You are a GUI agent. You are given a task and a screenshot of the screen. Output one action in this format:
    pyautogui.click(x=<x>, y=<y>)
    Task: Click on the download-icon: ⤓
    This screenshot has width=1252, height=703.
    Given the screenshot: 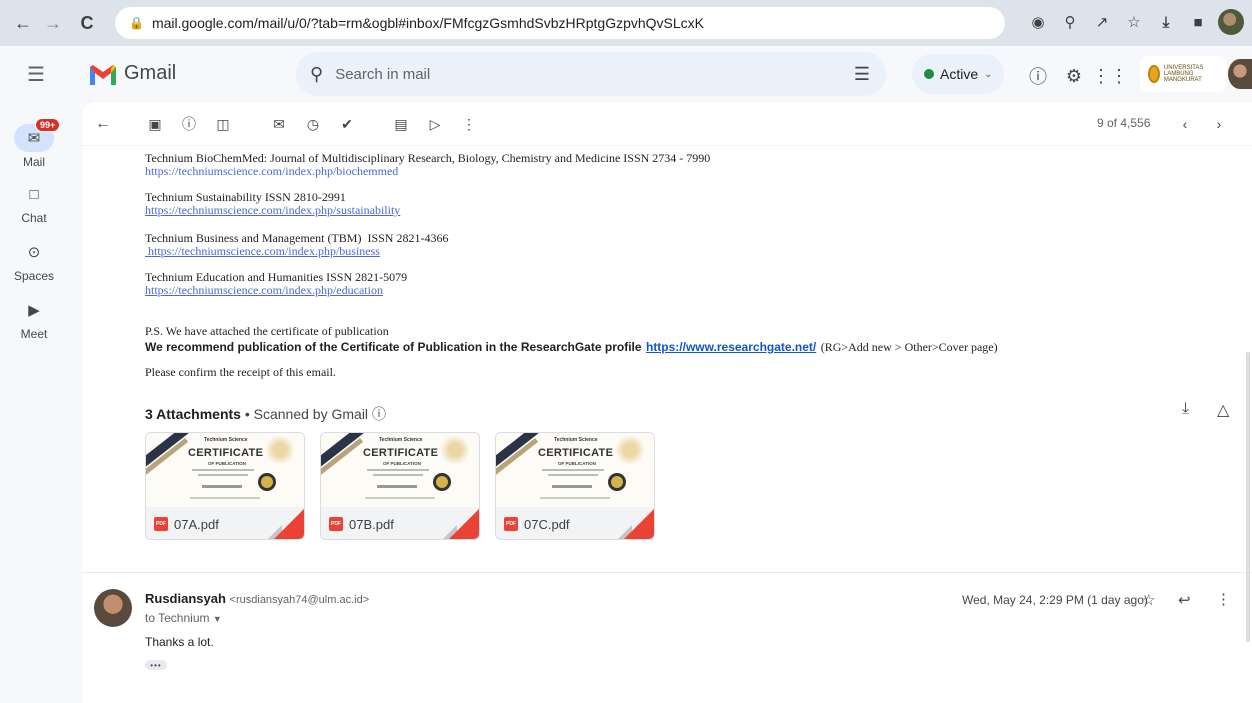 What is the action you would take?
    pyautogui.click(x=1166, y=22)
    